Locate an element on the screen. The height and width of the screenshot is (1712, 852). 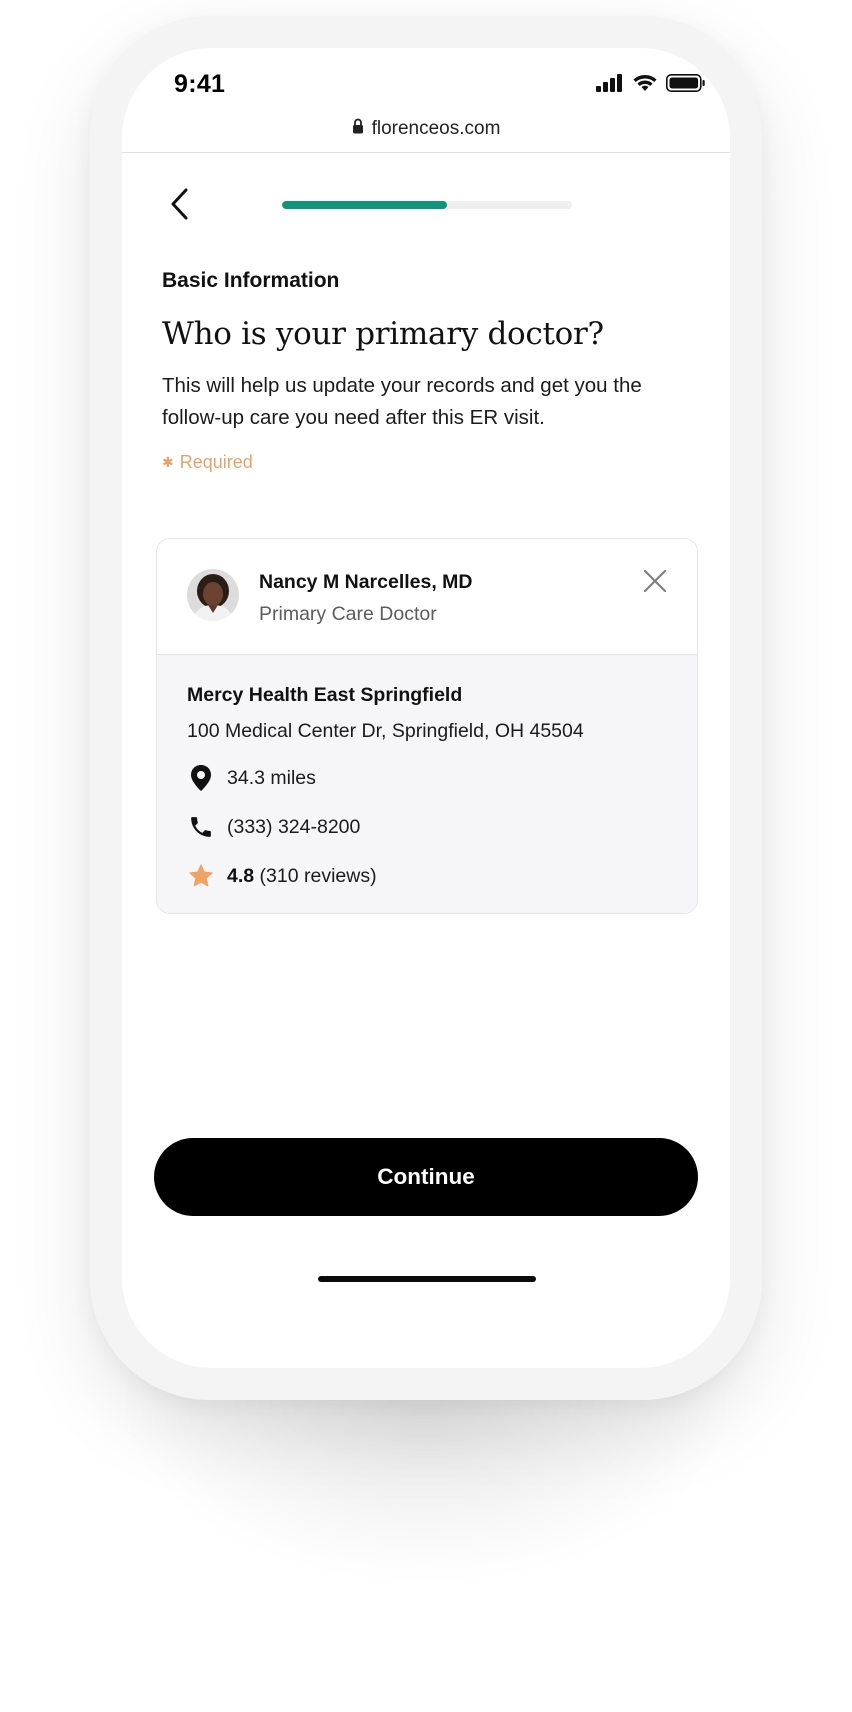
url-divider is located at coordinates (426, 152).